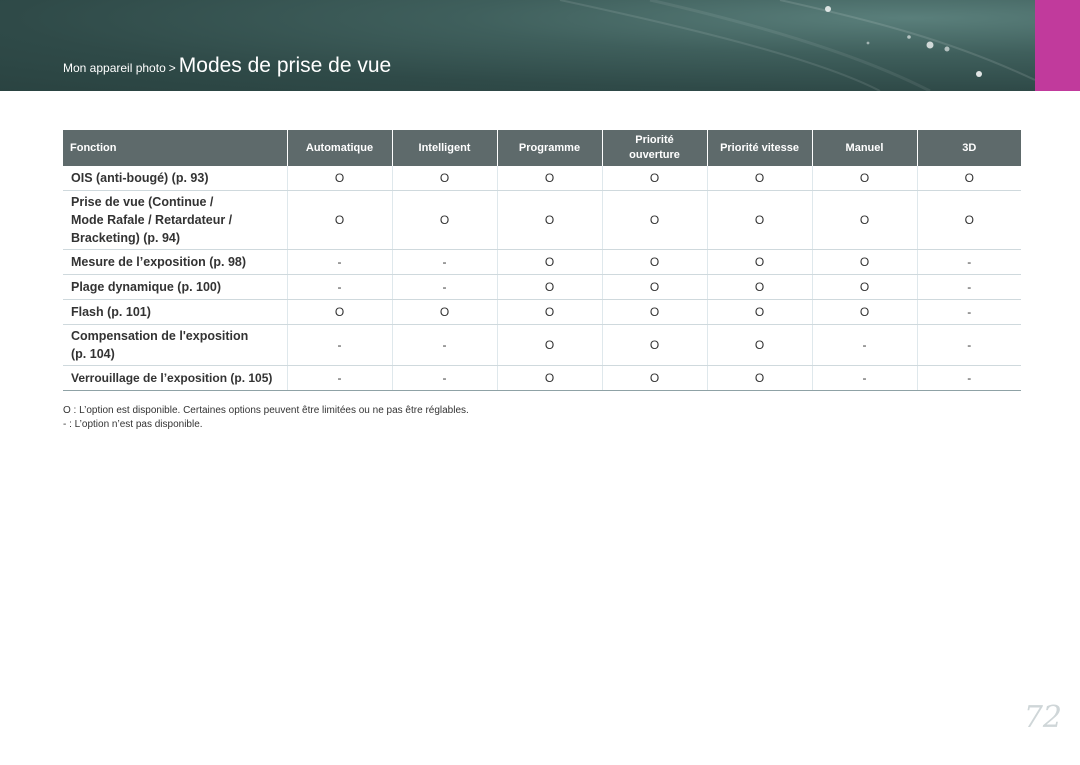 The width and height of the screenshot is (1080, 765). I want to click on section-accent-tab, so click(1057, 45).